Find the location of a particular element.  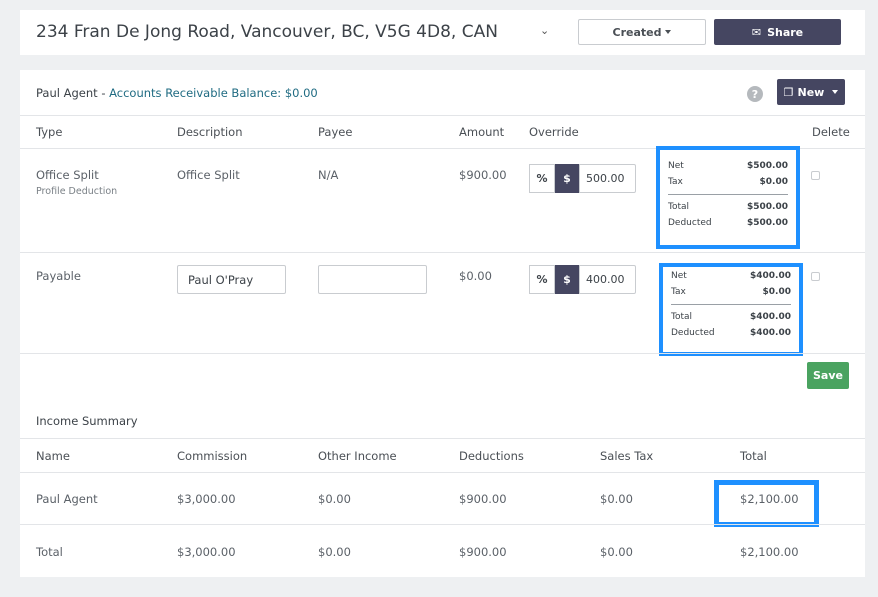

total-value: $500.00 is located at coordinates (767, 207).